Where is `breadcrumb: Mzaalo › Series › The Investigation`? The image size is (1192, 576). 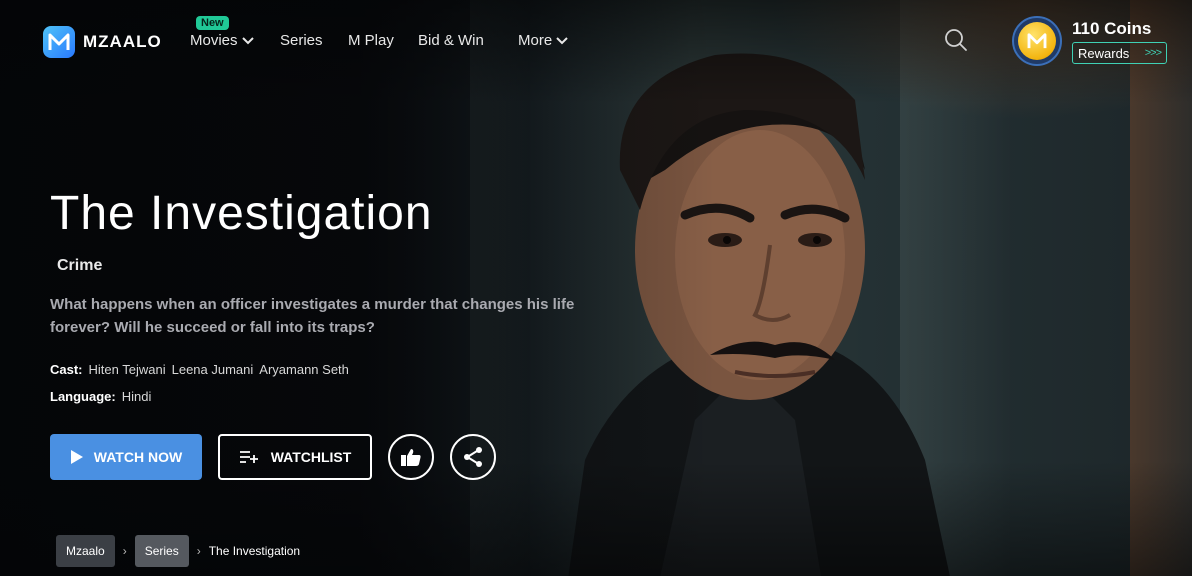 breadcrumb: Mzaalo › Series › The Investigation is located at coordinates (178, 551).